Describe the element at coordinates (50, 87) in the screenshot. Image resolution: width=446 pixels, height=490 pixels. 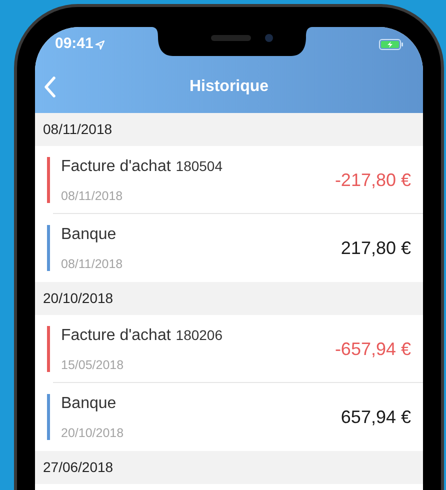
I see `back-chevron-icon` at that location.